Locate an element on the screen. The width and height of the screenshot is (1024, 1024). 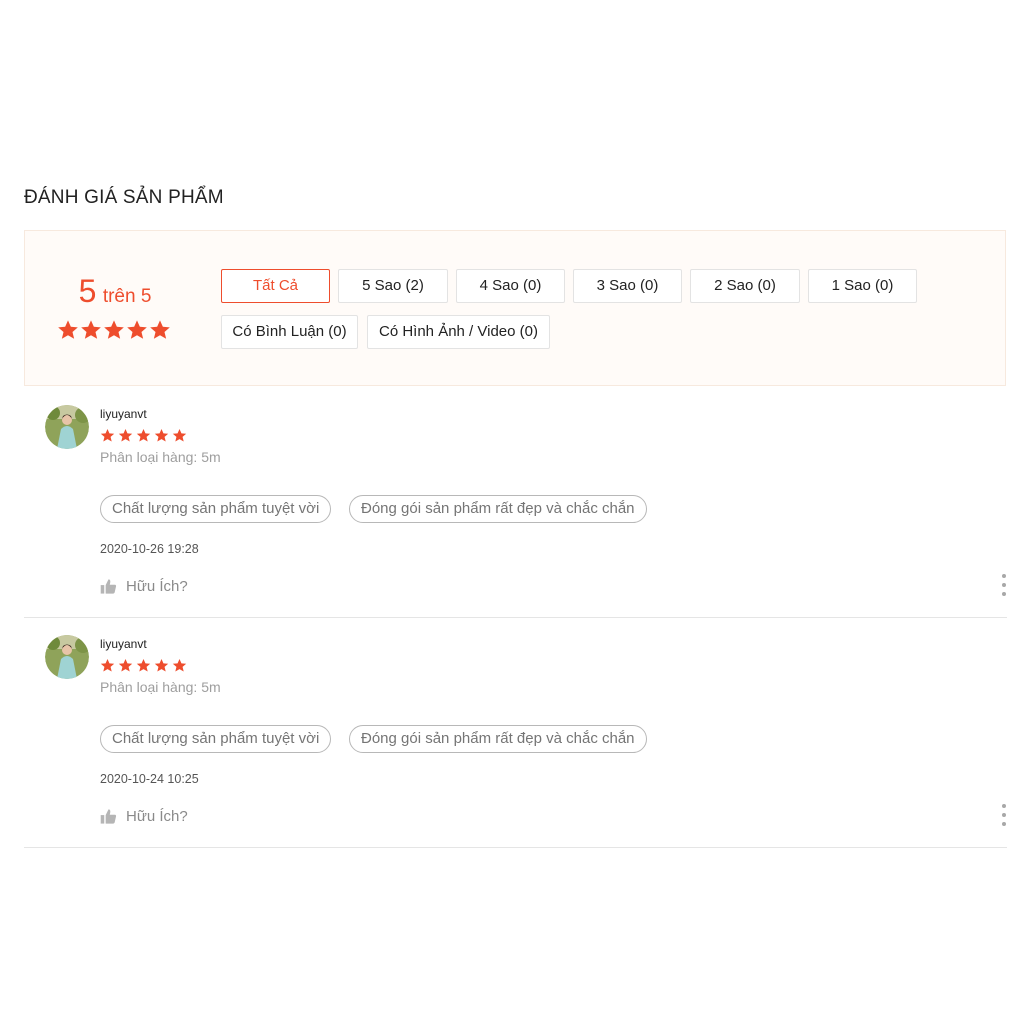
filter-with-comment: Có Bình Luận (0) is located at coordinates (289, 332).